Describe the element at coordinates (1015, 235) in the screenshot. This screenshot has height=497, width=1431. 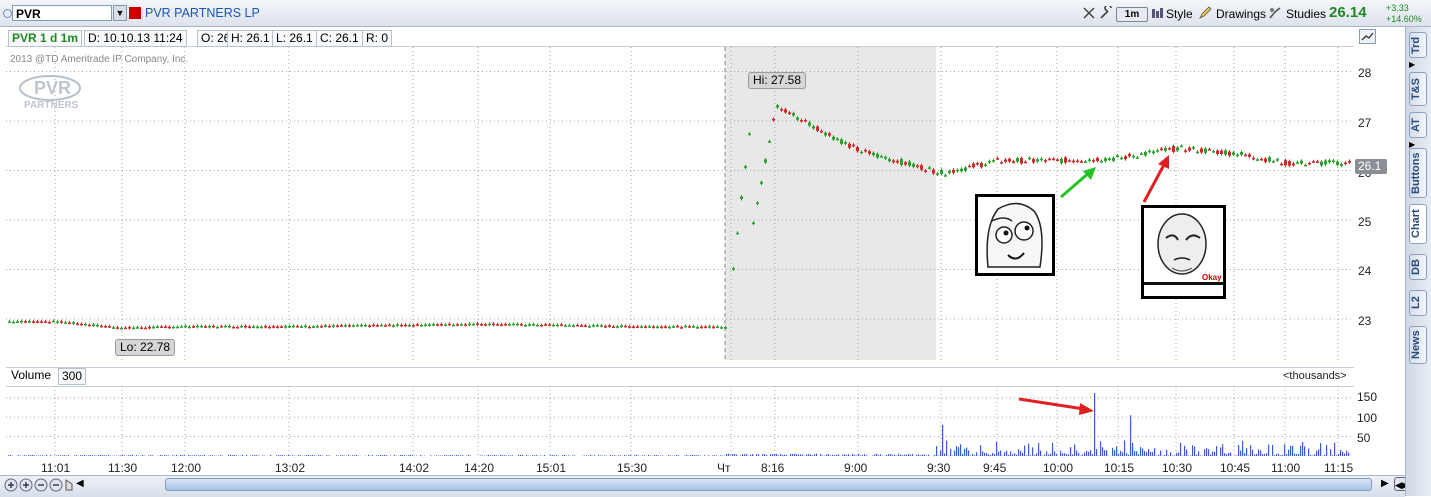
I see `rage-face-image` at that location.